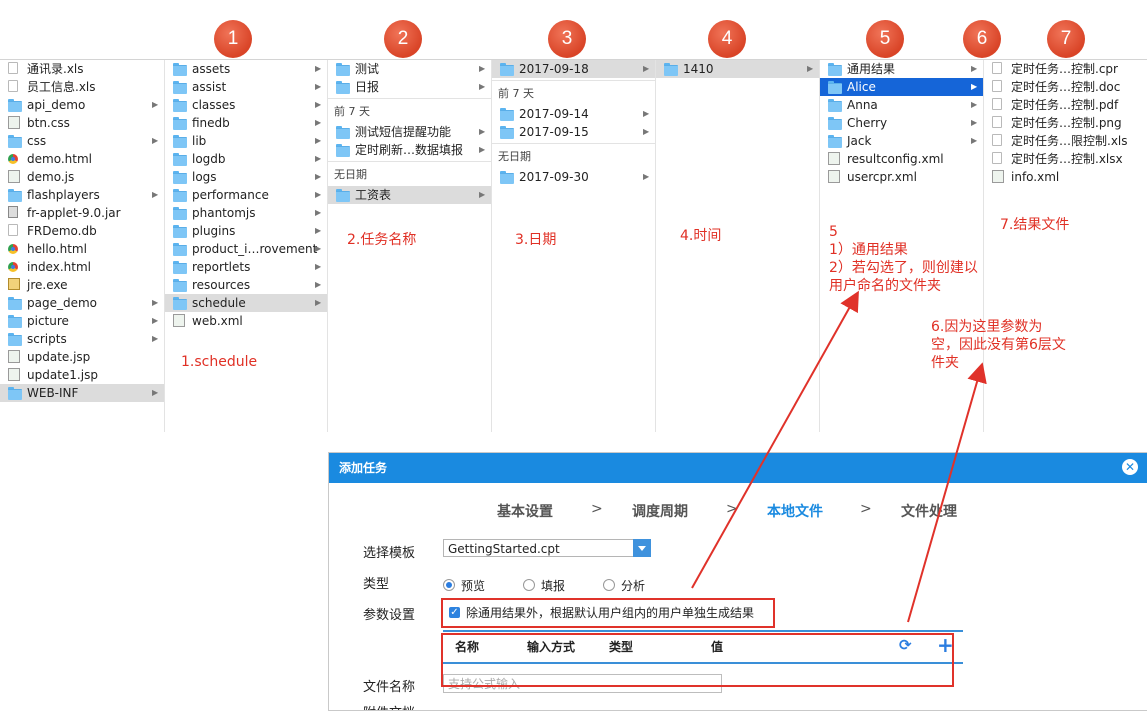 Image resolution: width=1147 pixels, height=711 pixels. I want to click on annotation-arrows, so click(839, 456).